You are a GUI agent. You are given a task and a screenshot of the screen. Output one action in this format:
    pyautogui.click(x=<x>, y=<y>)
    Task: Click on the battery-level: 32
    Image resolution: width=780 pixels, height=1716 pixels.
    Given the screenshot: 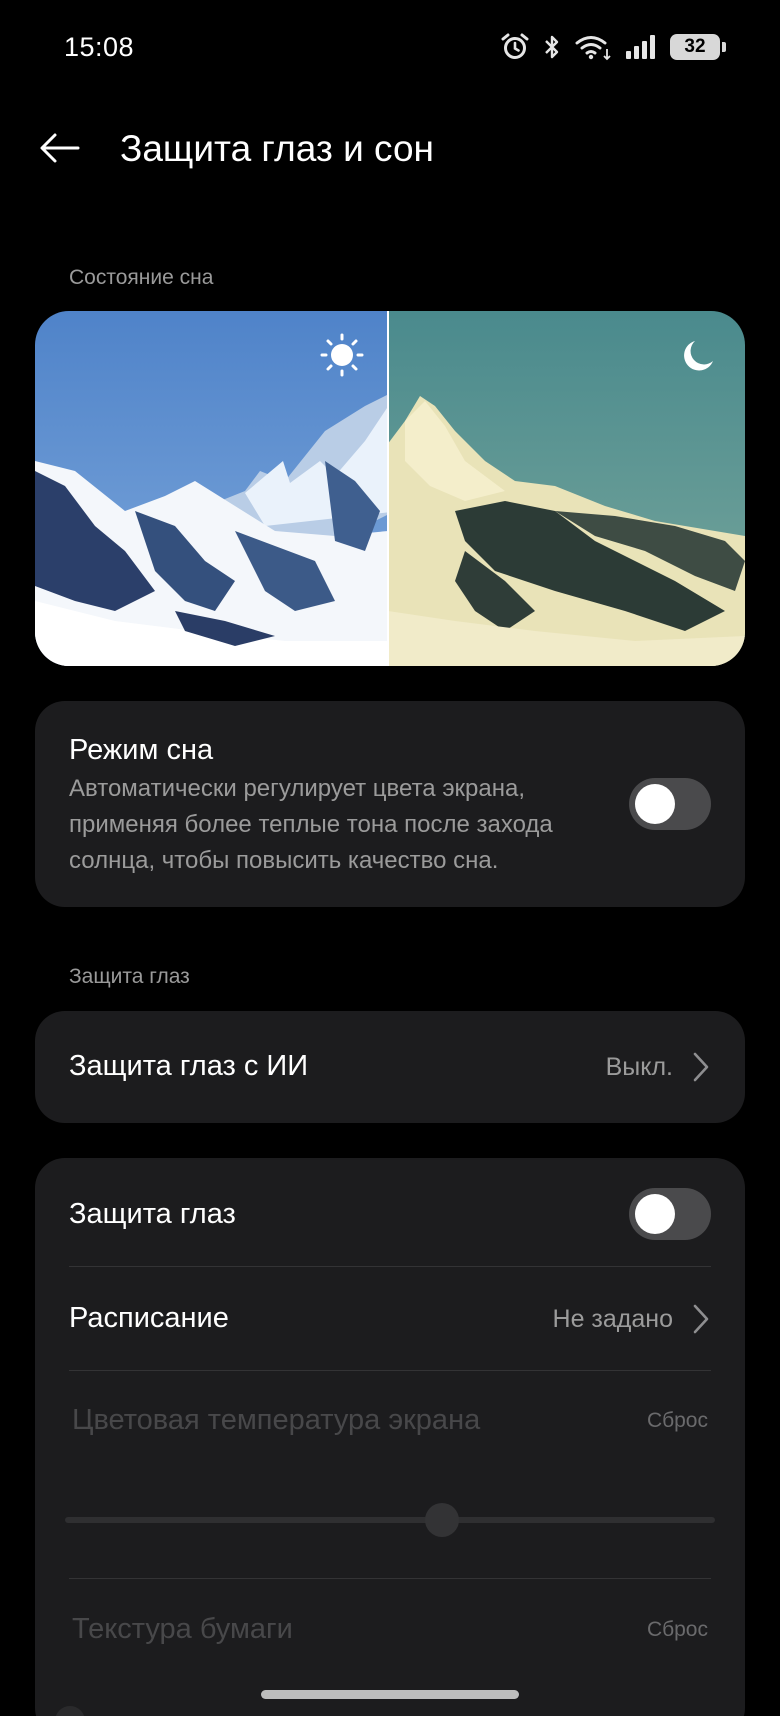 What is the action you would take?
    pyautogui.click(x=695, y=46)
    